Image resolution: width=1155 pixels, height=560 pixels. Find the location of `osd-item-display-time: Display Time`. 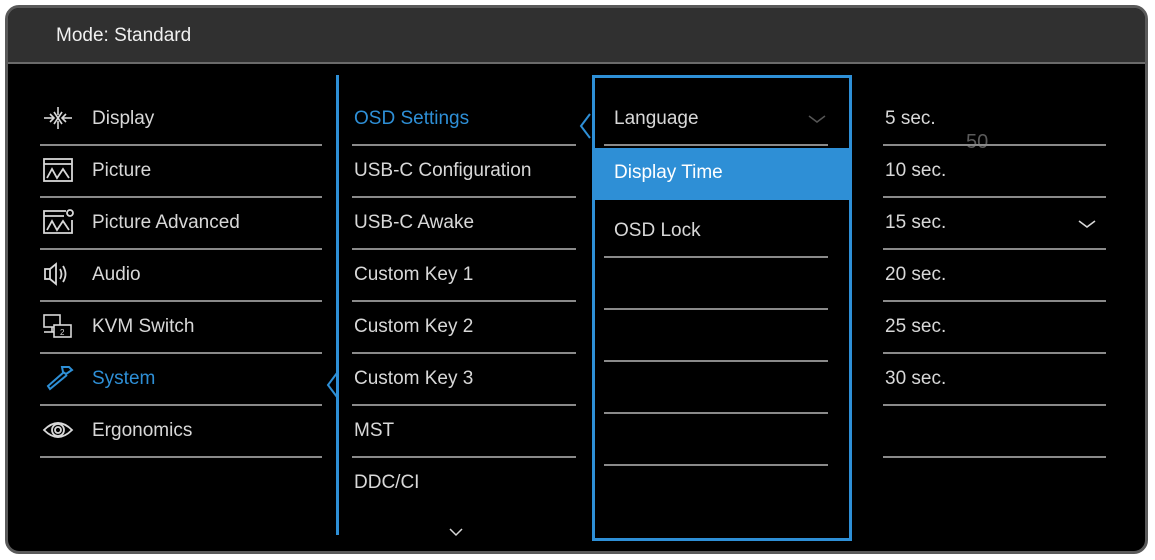

osd-item-display-time: Display Time is located at coordinates (722, 174).